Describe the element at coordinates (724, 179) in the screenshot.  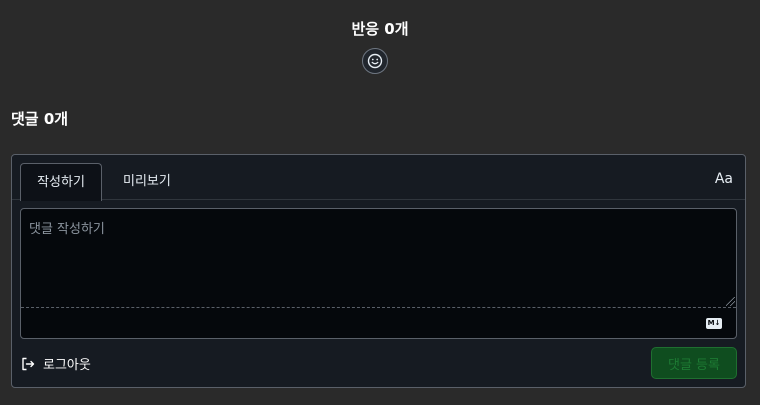
I see `font-toggle-button: Aa` at that location.